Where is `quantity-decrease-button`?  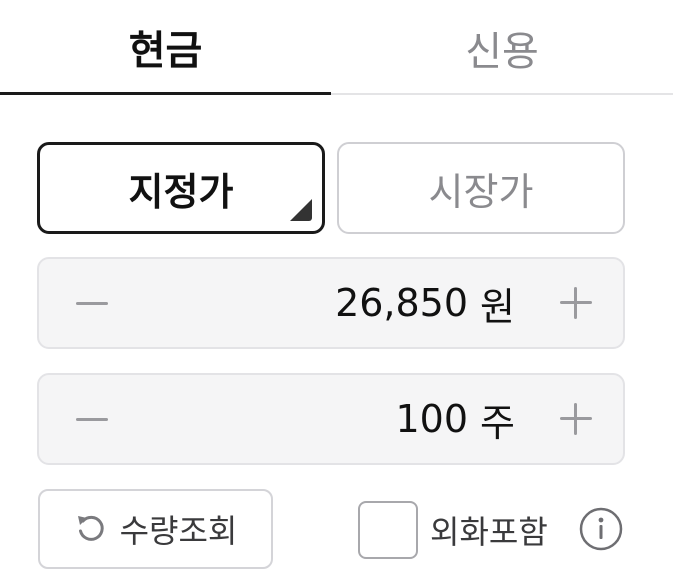
quantity-decrease-button is located at coordinates (92, 419).